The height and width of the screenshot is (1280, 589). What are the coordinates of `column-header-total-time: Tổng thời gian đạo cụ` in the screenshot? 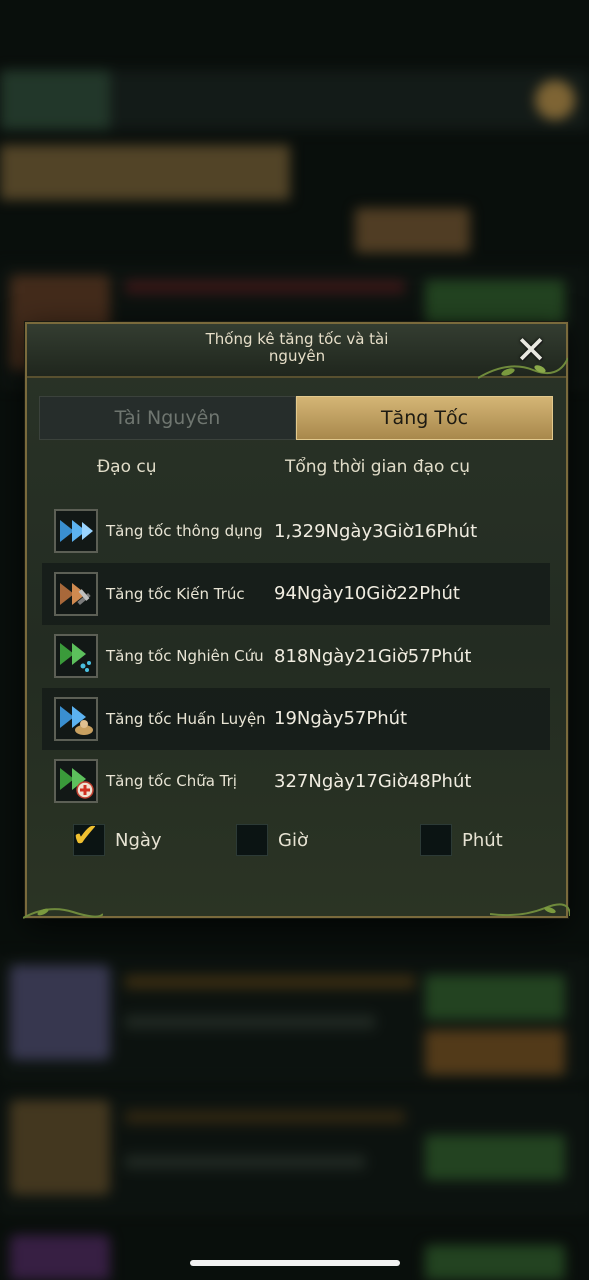 It's located at (377, 467).